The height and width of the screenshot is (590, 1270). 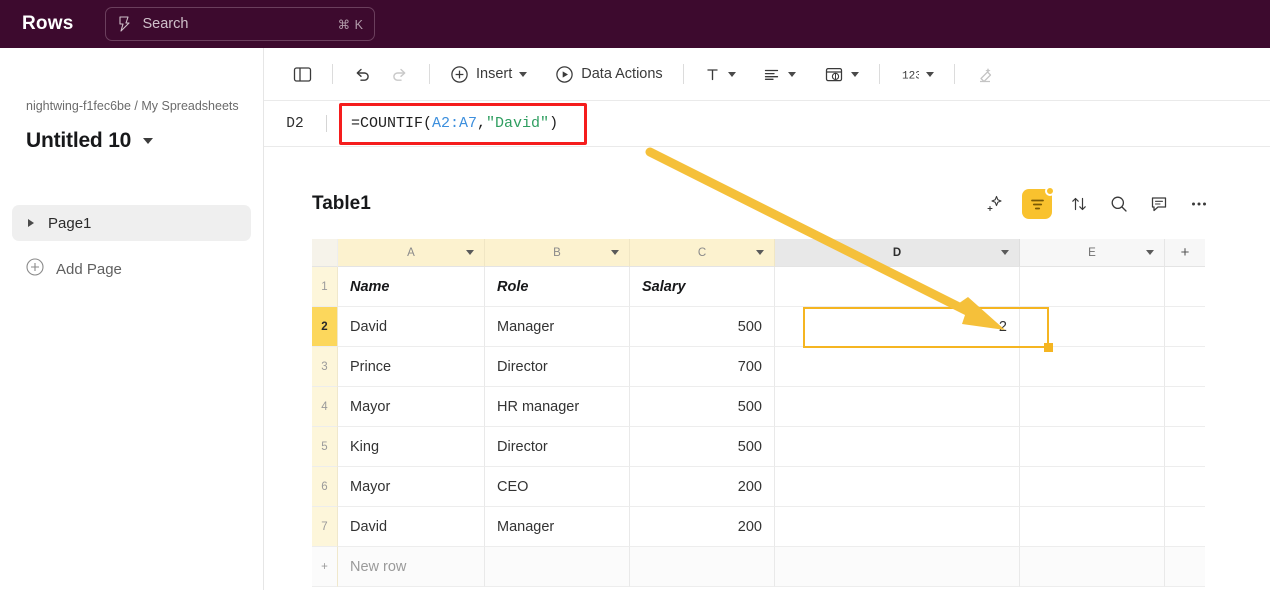 I want to click on fill-handle, so click(x=1048, y=347).